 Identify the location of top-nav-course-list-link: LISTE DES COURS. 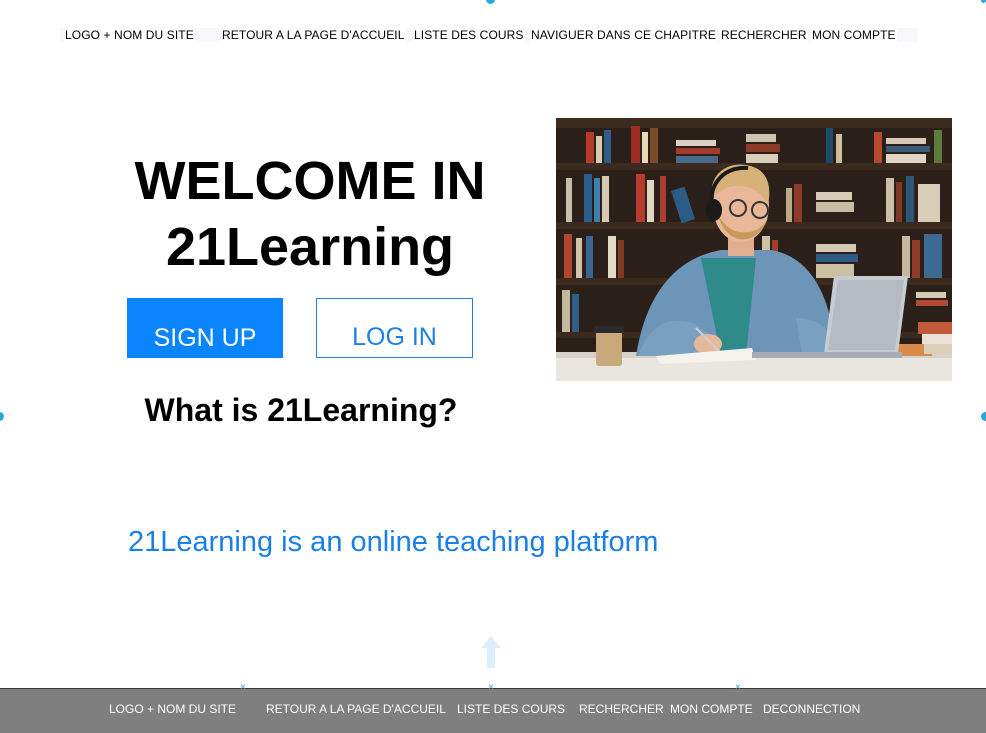
(469, 35).